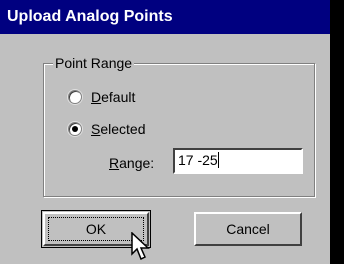 The height and width of the screenshot is (264, 344). What do you see at coordinates (75, 129) in the screenshot?
I see `selected-radio-button` at bounding box center [75, 129].